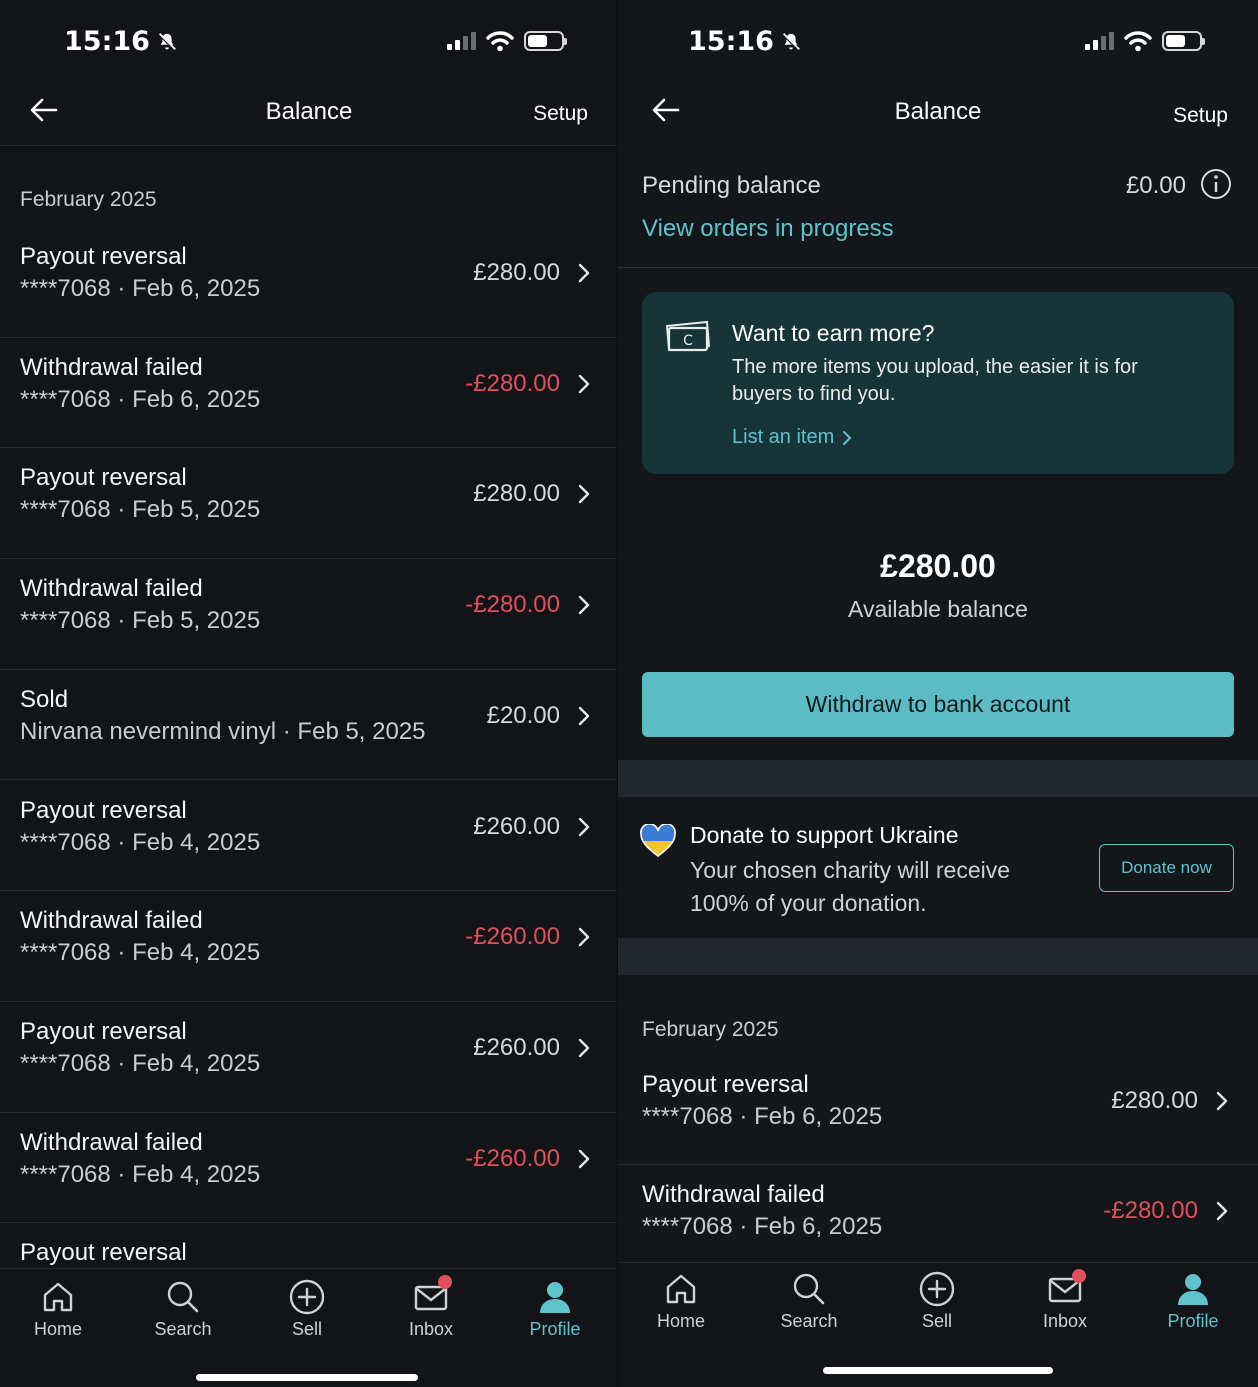  Describe the element at coordinates (1216, 184) in the screenshot. I see `info-icon` at that location.